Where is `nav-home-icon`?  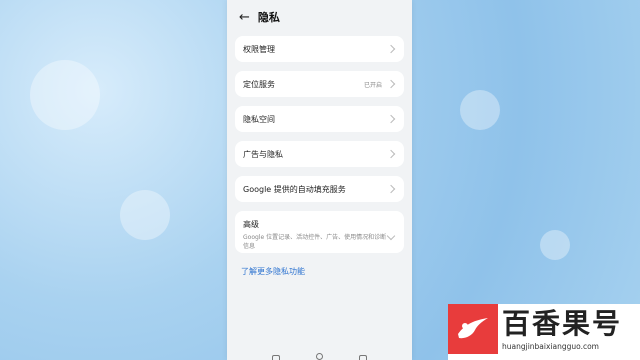 nav-home-icon is located at coordinates (319, 356).